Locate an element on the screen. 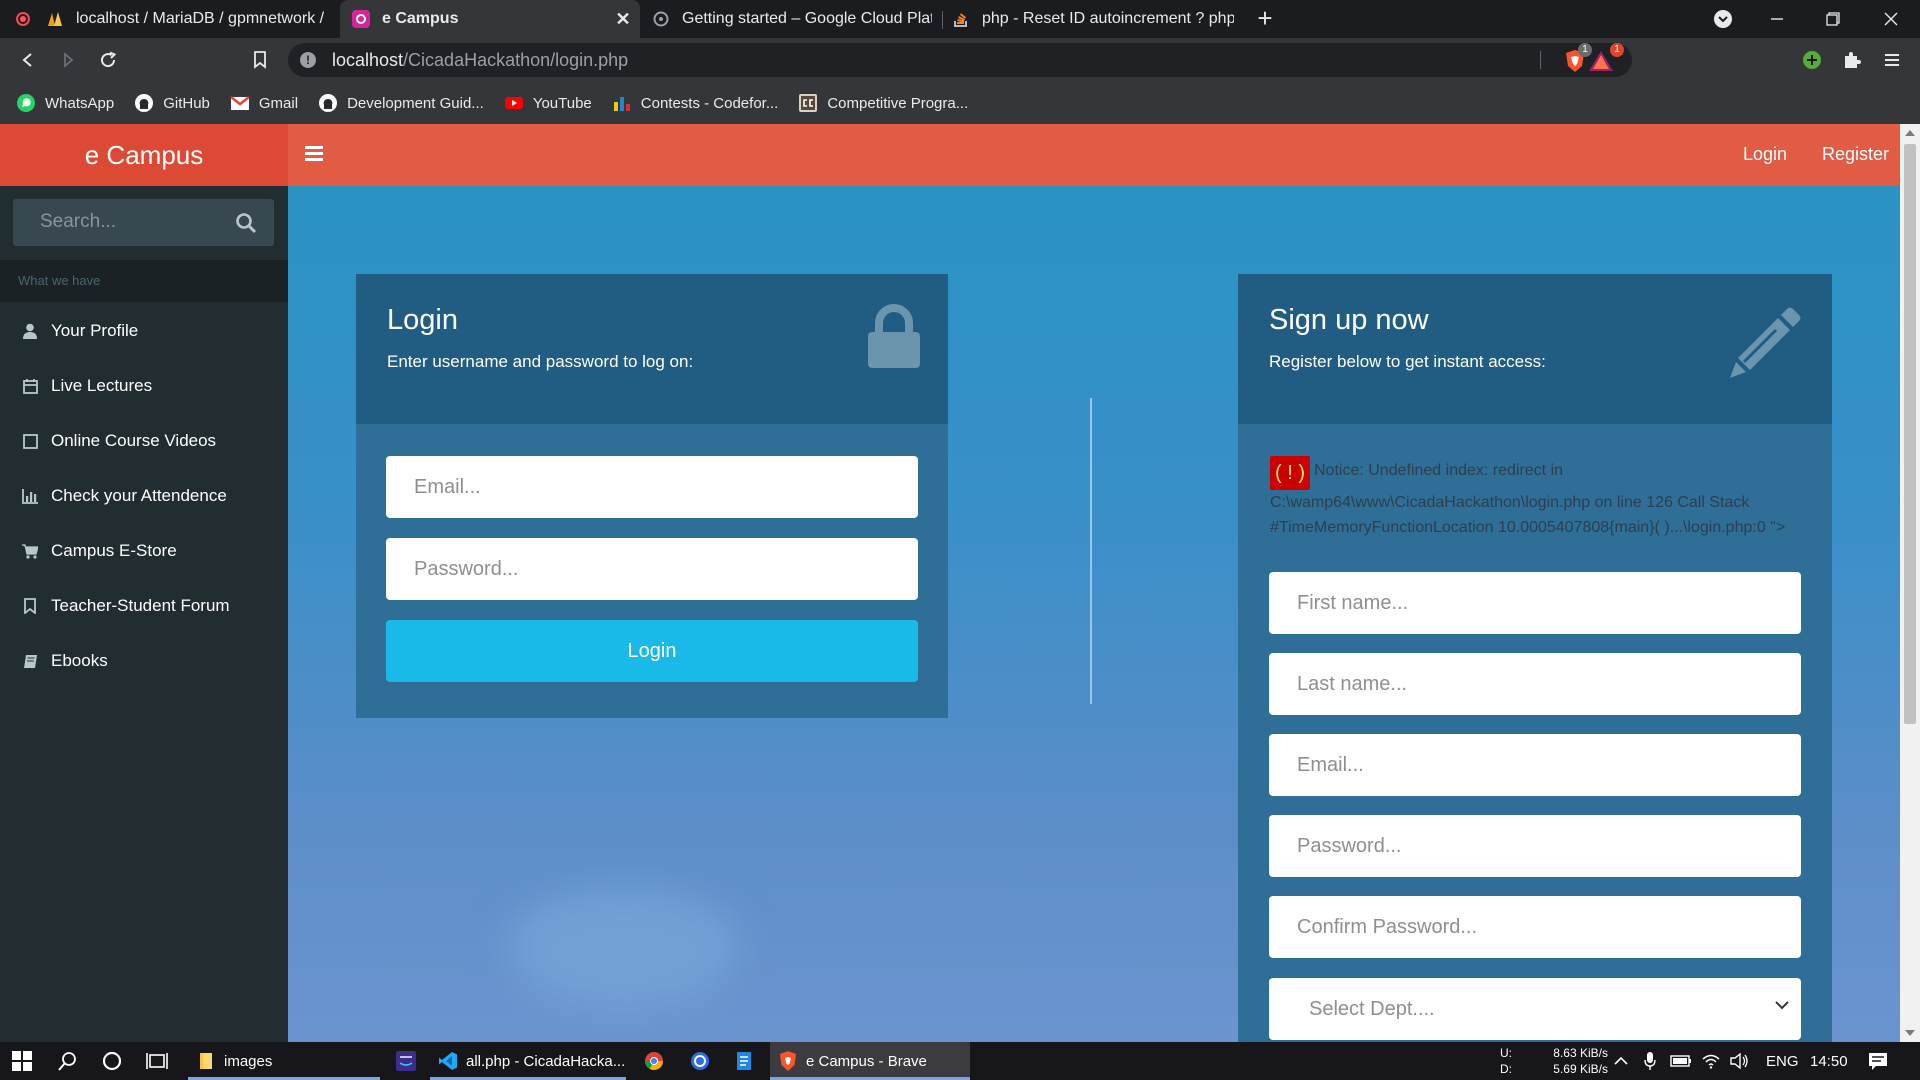 The width and height of the screenshot is (1920, 1080). close-window-icon is located at coordinates (1891, 19).